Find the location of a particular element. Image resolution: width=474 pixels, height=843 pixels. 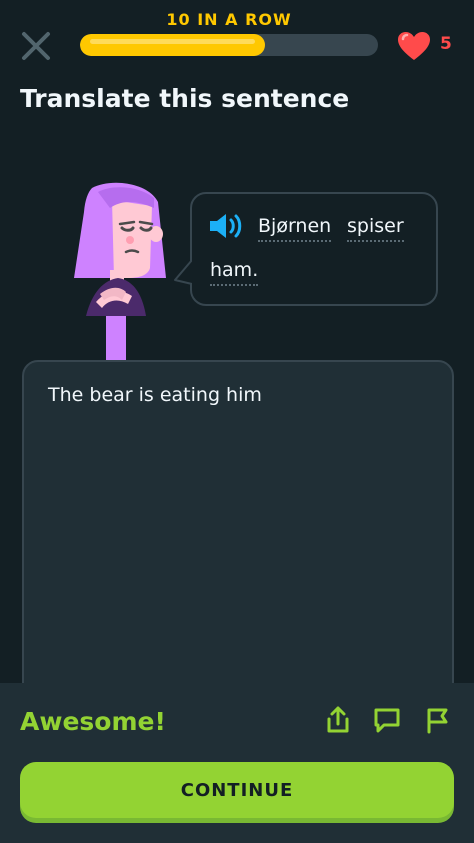

close-button is located at coordinates (36, 46).